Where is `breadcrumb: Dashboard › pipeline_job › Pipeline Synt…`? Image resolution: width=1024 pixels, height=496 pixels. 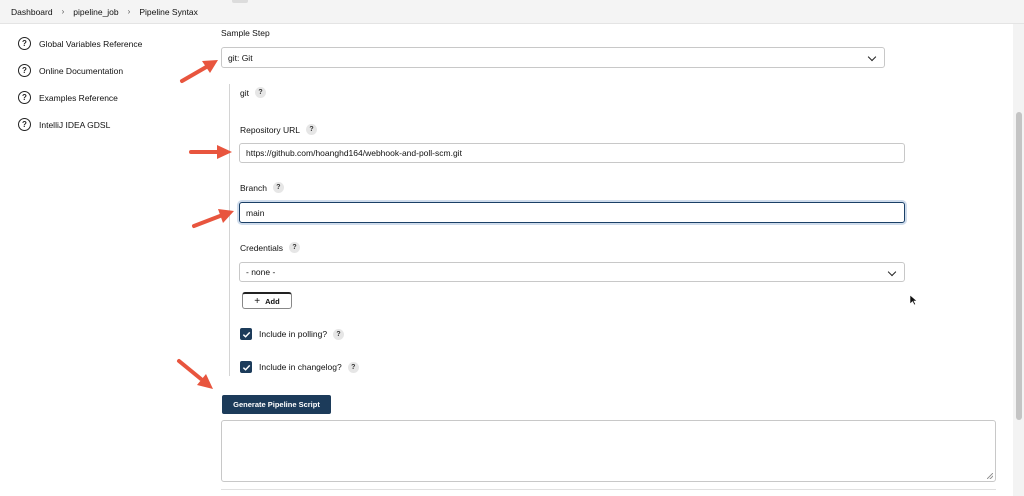 breadcrumb: Dashboard › pipeline_job › Pipeline Synt… is located at coordinates (512, 12).